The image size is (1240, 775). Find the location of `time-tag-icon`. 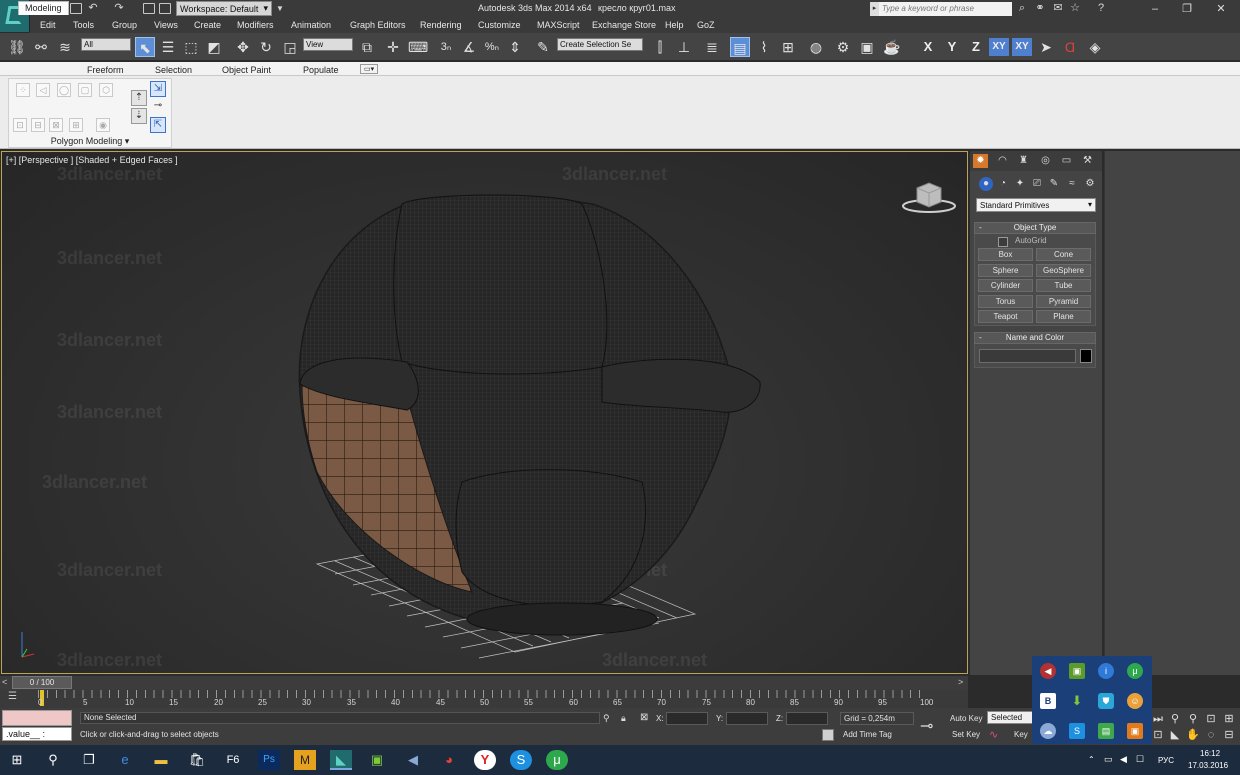

time-tag-icon is located at coordinates (828, 735).